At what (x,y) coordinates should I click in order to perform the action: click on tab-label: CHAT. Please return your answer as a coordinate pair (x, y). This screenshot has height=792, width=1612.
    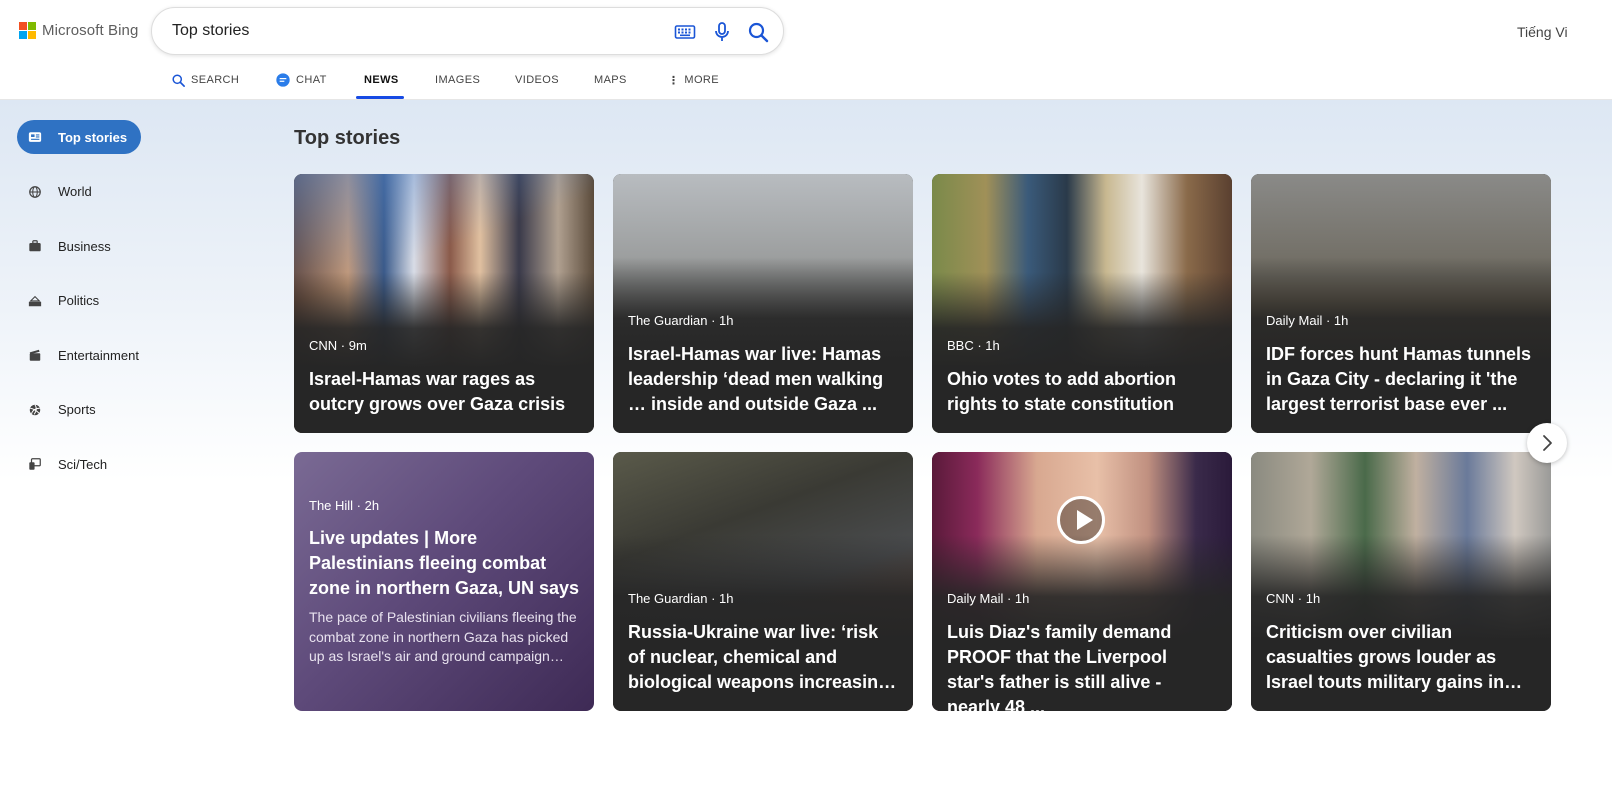
    Looking at the image, I should click on (311, 80).